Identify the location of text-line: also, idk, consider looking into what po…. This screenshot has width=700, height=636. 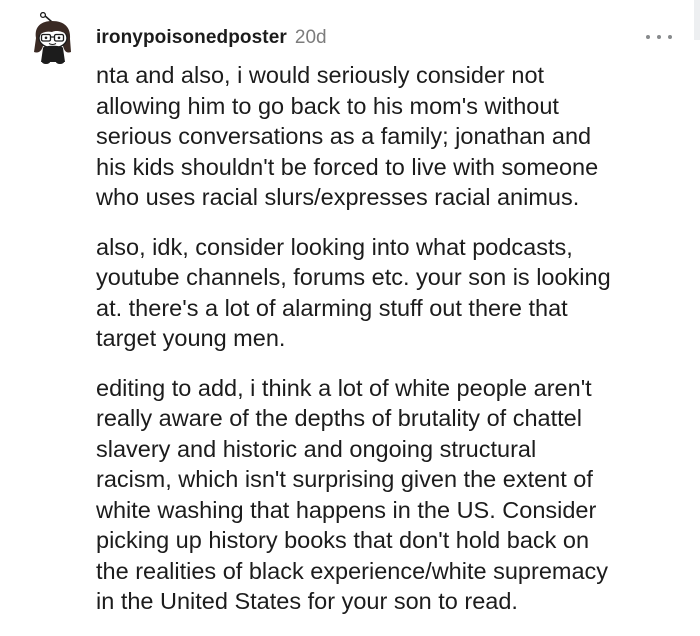
(334, 246).